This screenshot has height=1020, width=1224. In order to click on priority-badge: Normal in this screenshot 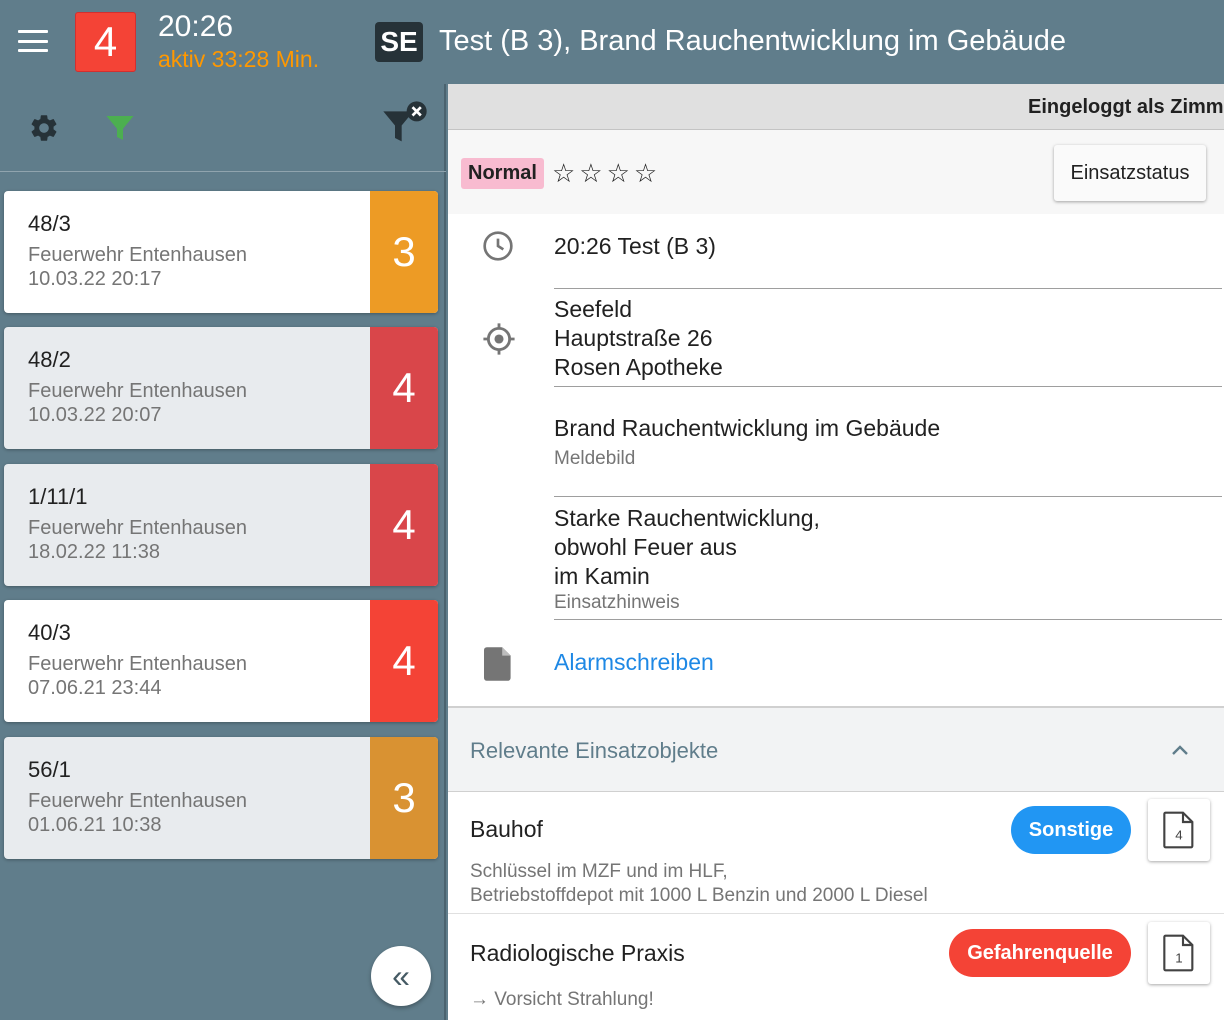, I will do `click(502, 173)`.